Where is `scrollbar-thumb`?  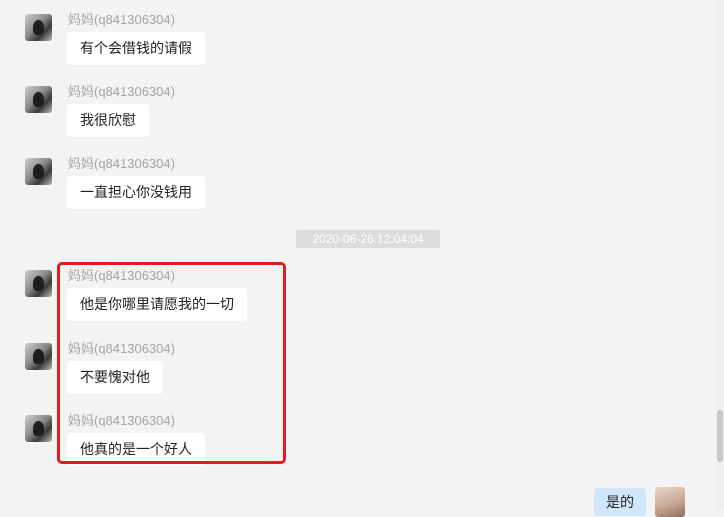 scrollbar-thumb is located at coordinates (720, 436).